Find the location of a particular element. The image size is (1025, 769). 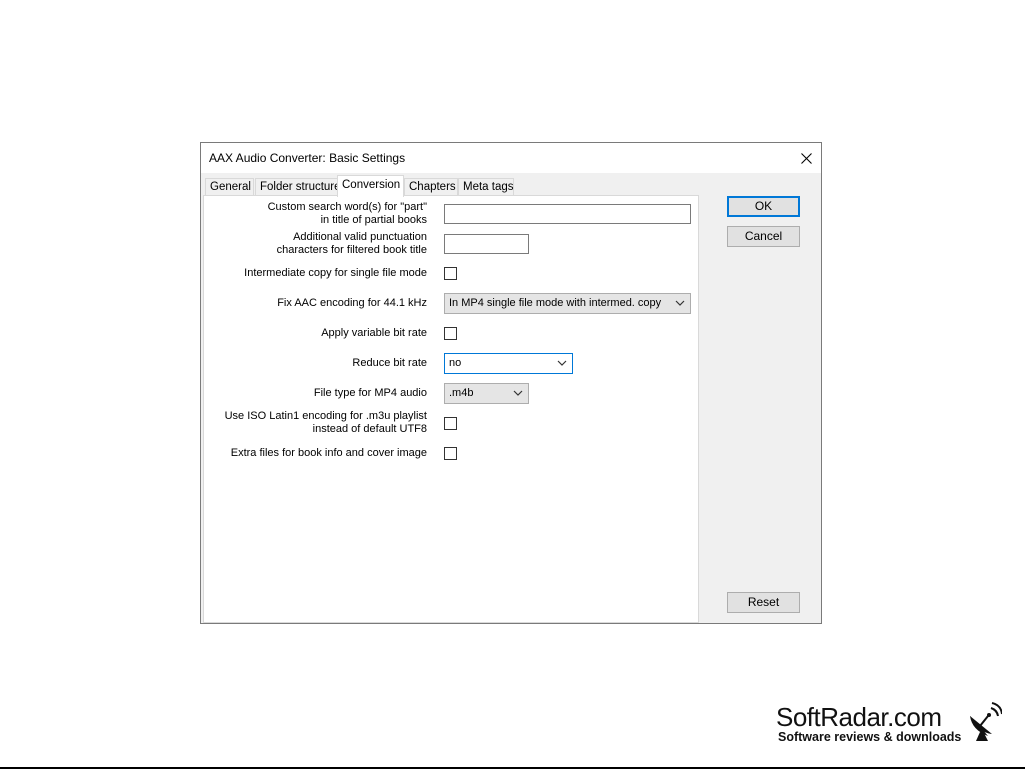

tab-general: General is located at coordinates (229, 186).